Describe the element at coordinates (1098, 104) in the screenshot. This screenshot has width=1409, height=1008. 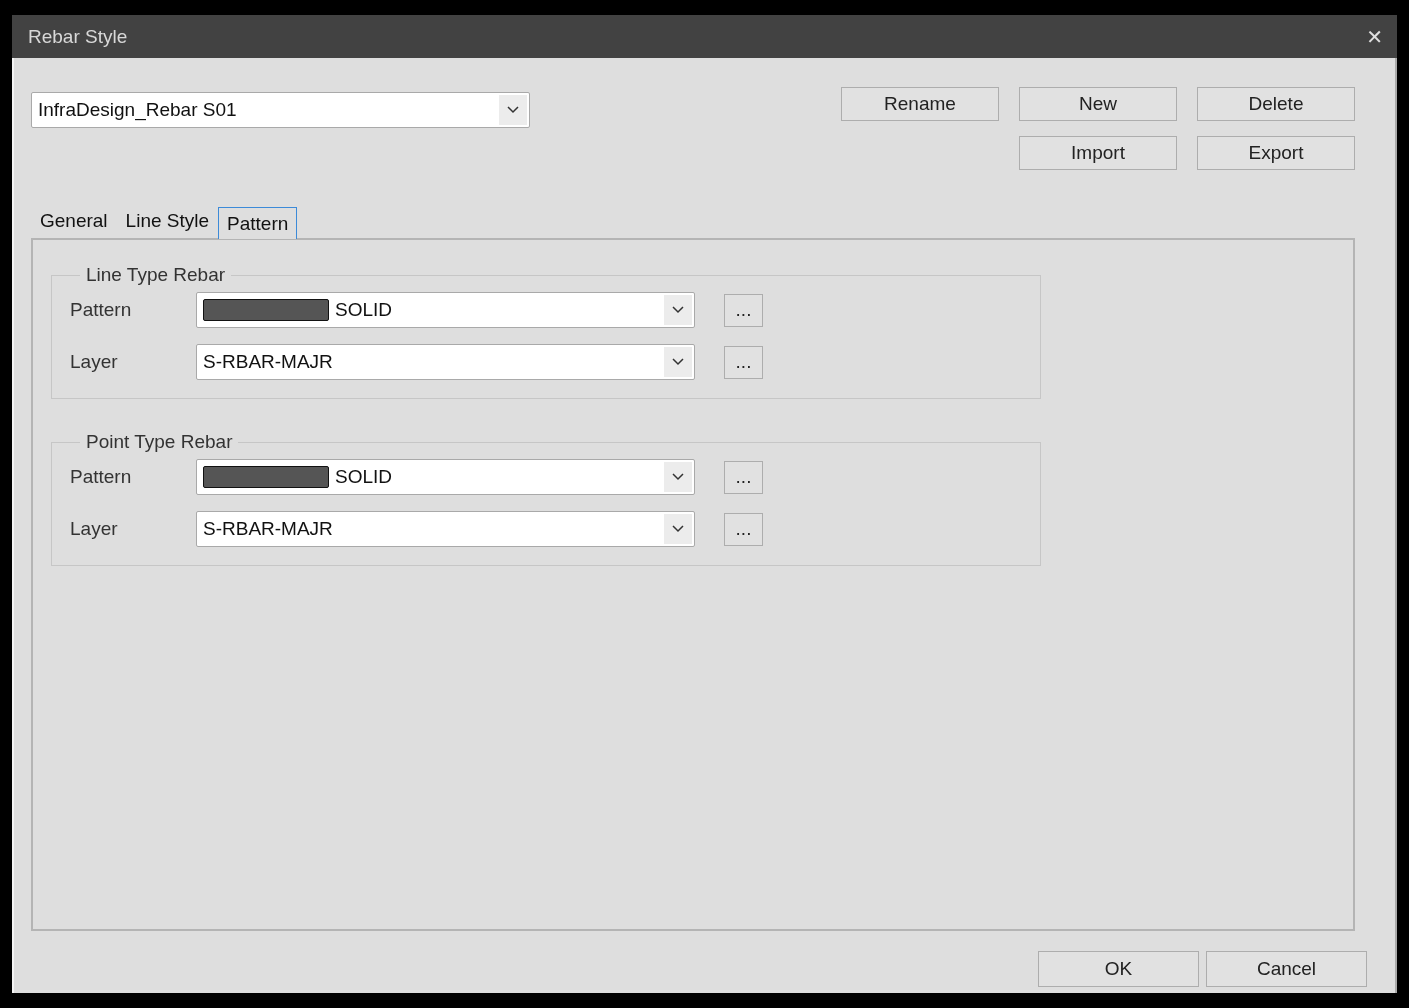
I see `action-button: New` at that location.